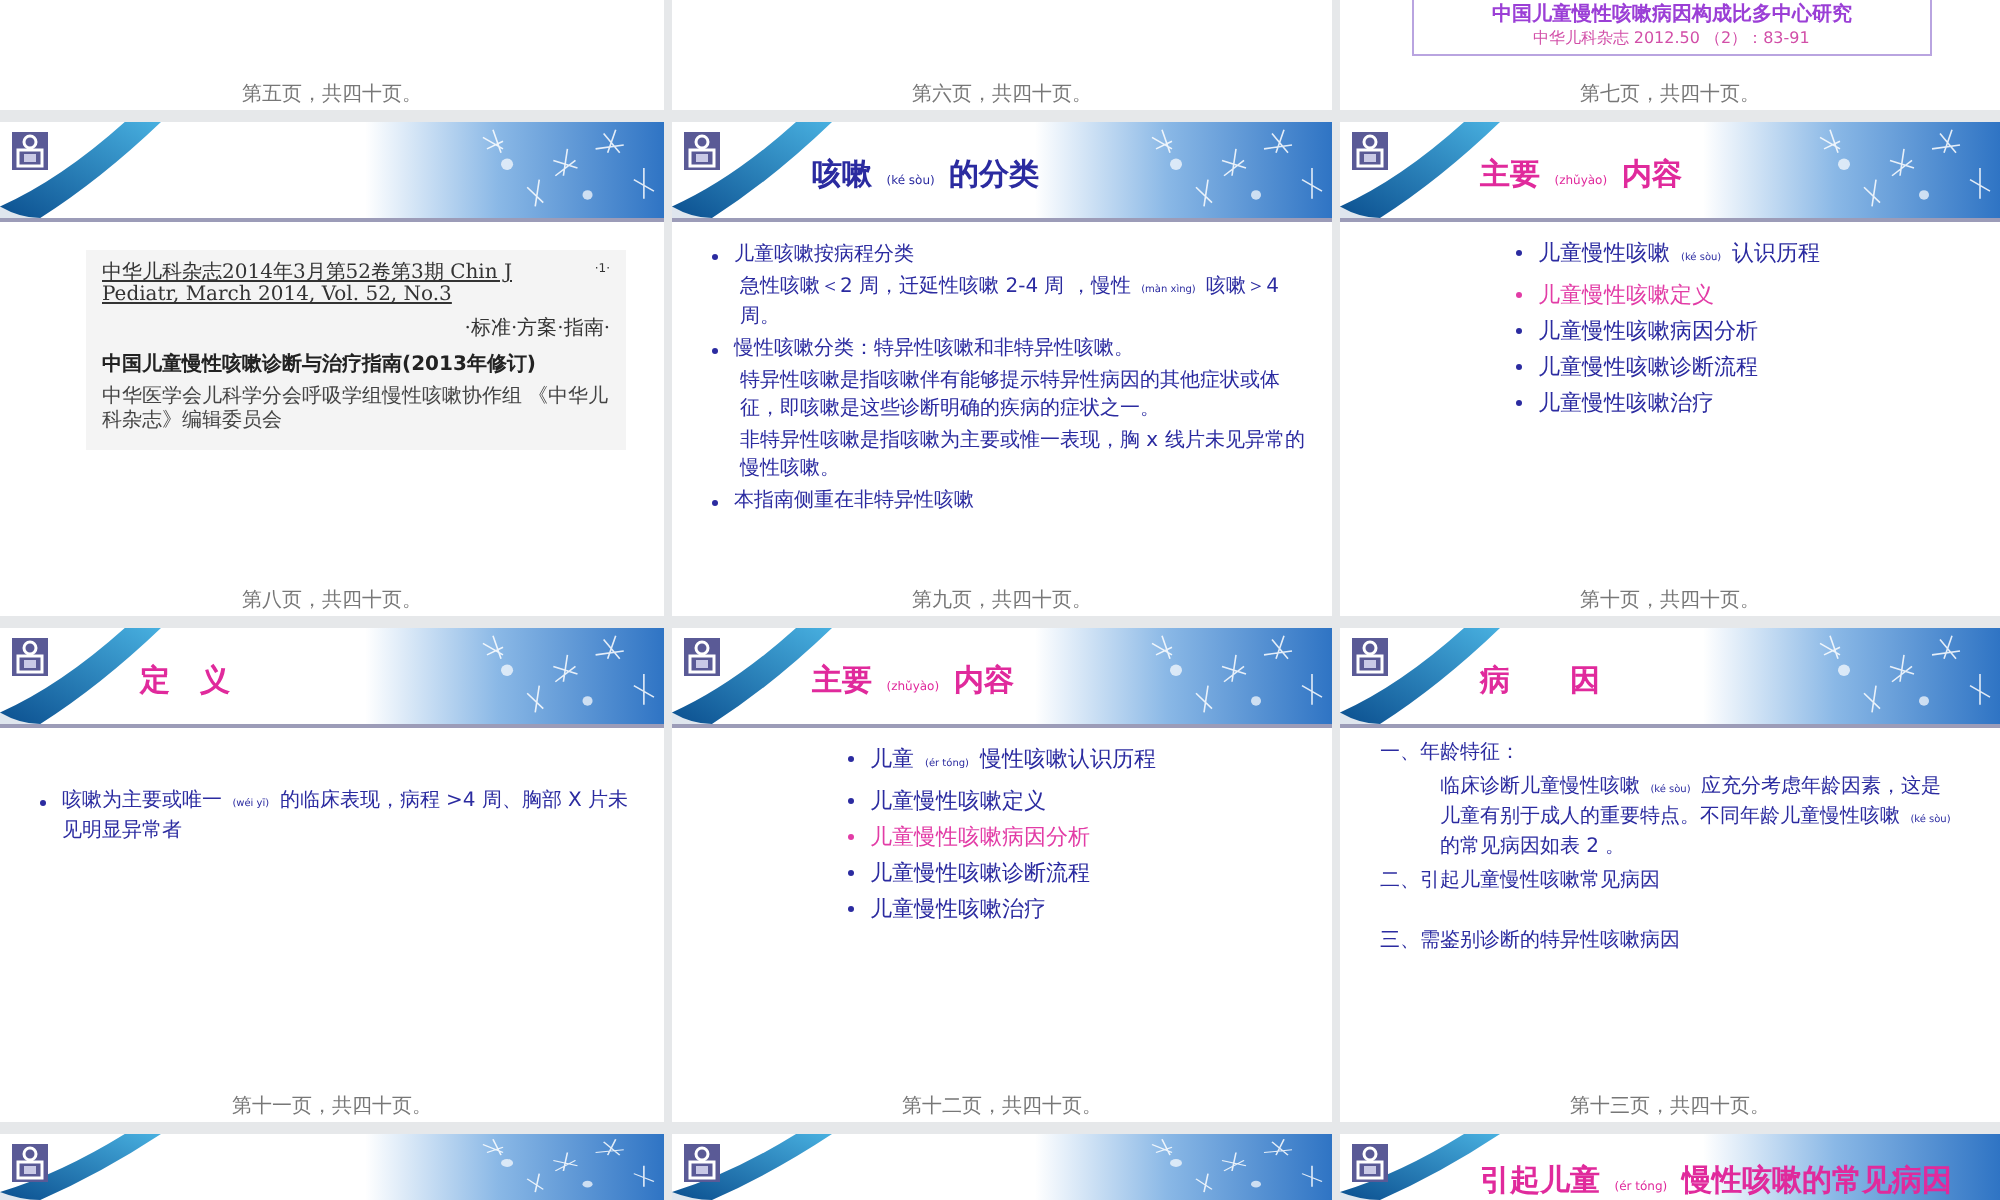 Image resolution: width=2000 pixels, height=1200 pixels. I want to click on bullet-text: 非特异性咳嗽是指咳嗽为主要或惟一表现，胸 x 线片未见异常的慢性咳嗽。, so click(1023, 456).